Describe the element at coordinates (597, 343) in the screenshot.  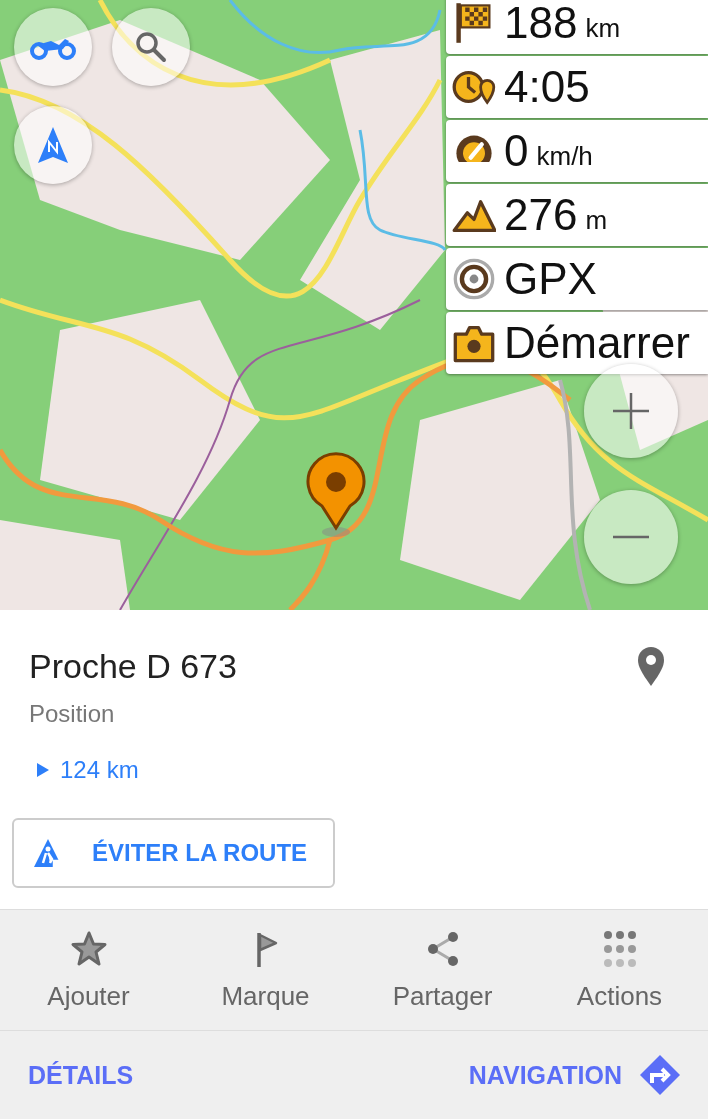
I see `widget-value: Démarrer` at that location.